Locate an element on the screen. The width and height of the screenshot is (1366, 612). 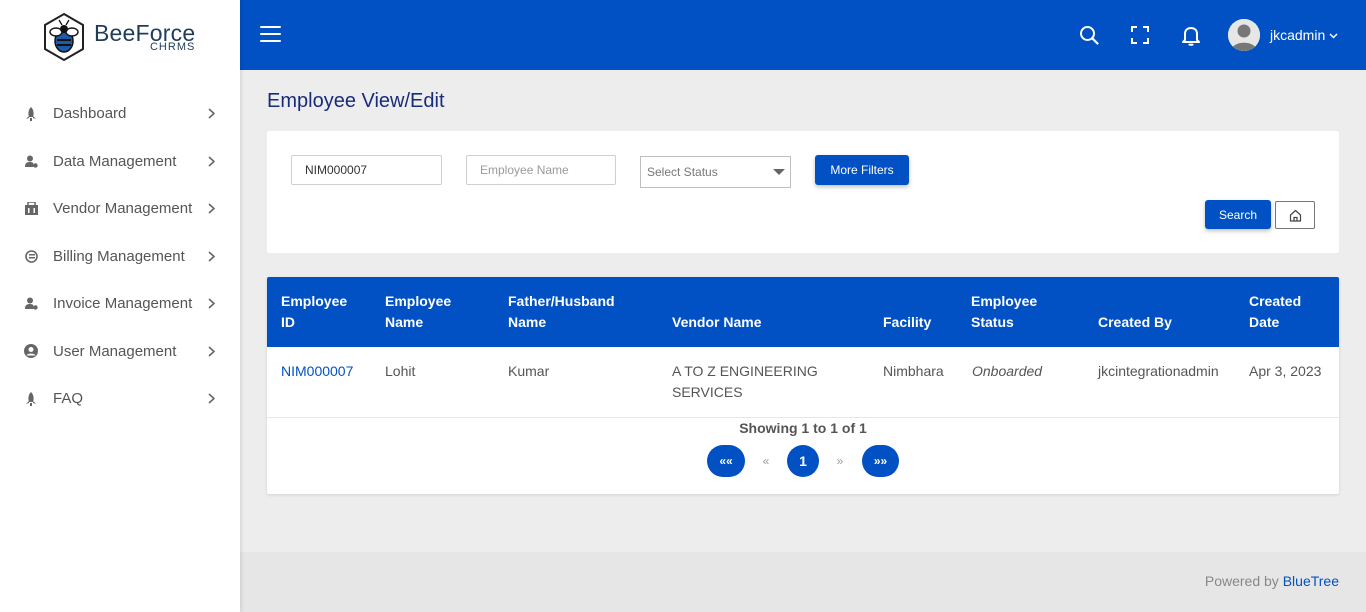
col-employee-status: Employee Status is located at coordinates (1004, 312).